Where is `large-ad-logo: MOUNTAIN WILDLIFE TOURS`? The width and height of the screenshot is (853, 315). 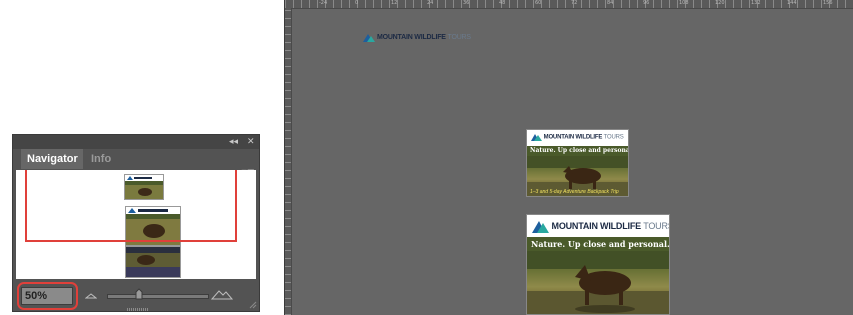 large-ad-logo: MOUNTAIN WILDLIFE TOURS is located at coordinates (600, 226).